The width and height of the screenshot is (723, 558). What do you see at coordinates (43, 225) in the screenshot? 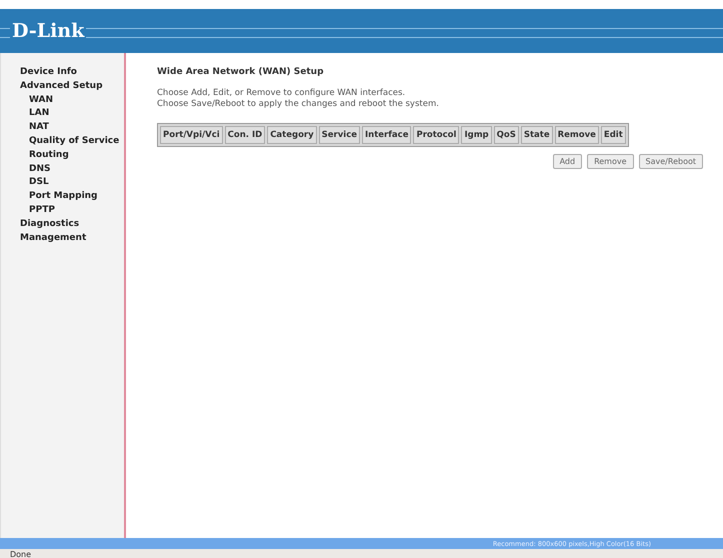
I see `nav-link: Diagnostics` at bounding box center [43, 225].